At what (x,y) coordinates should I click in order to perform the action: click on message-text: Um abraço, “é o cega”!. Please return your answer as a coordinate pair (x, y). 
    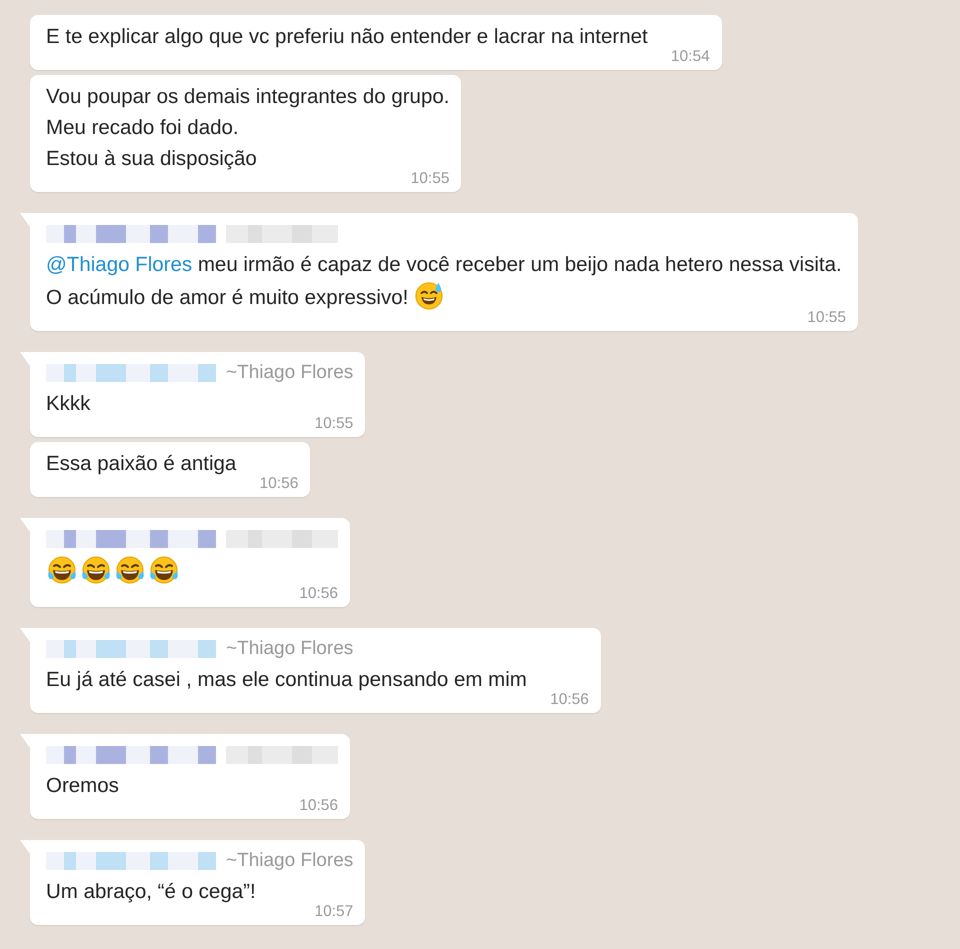
    Looking at the image, I should click on (151, 891).